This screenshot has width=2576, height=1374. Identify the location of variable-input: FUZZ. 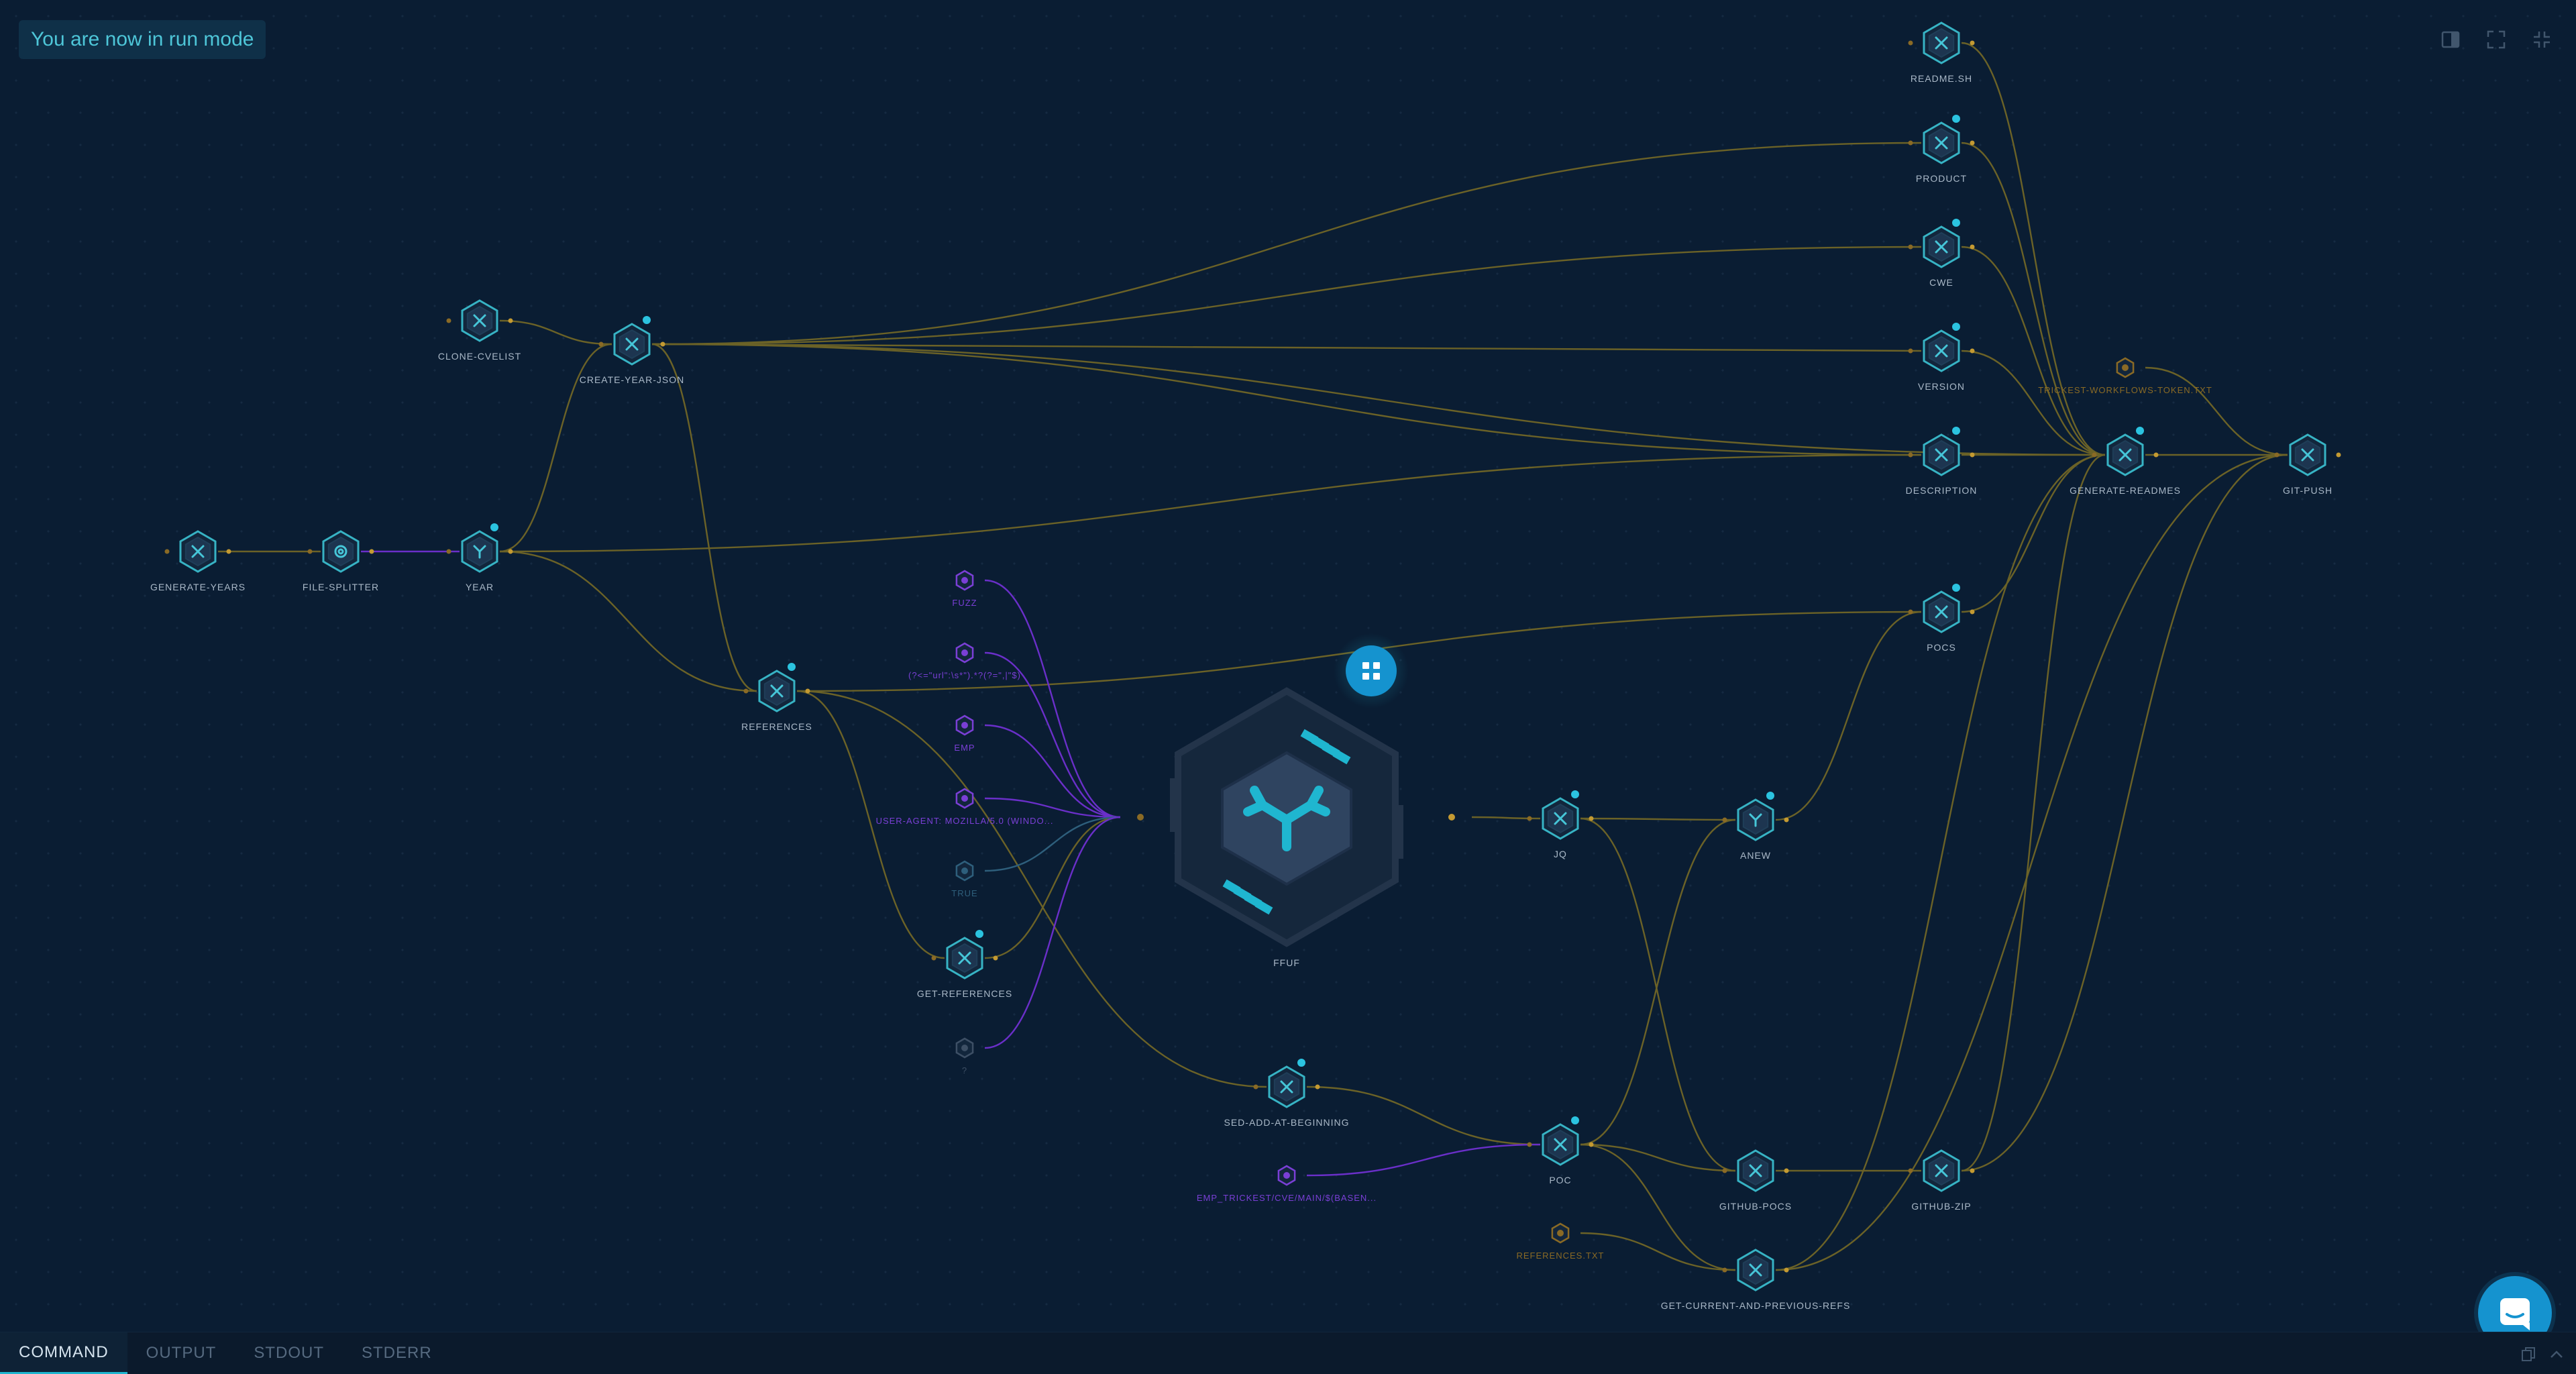
(964, 589).